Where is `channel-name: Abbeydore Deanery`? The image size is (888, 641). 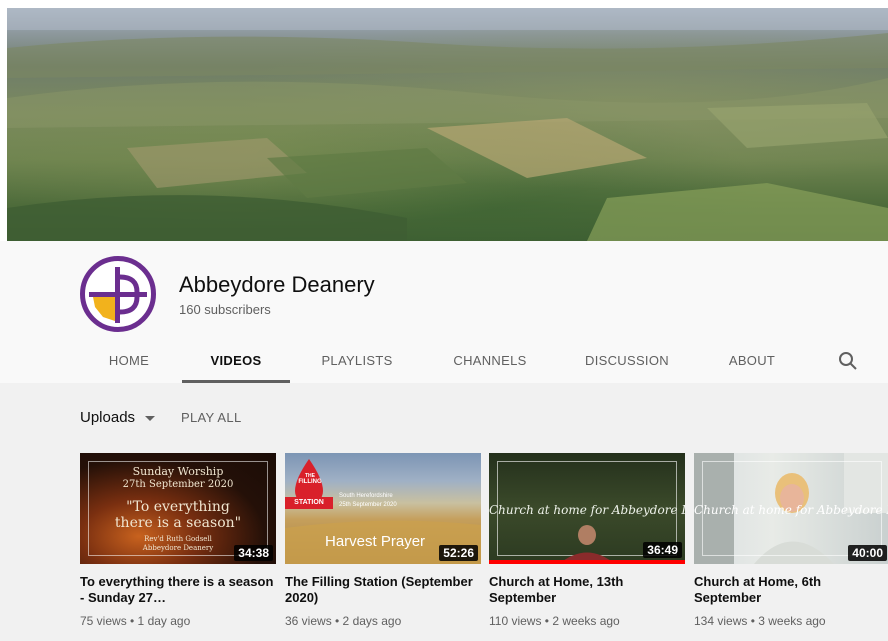 channel-name: Abbeydore Deanery is located at coordinates (277, 284).